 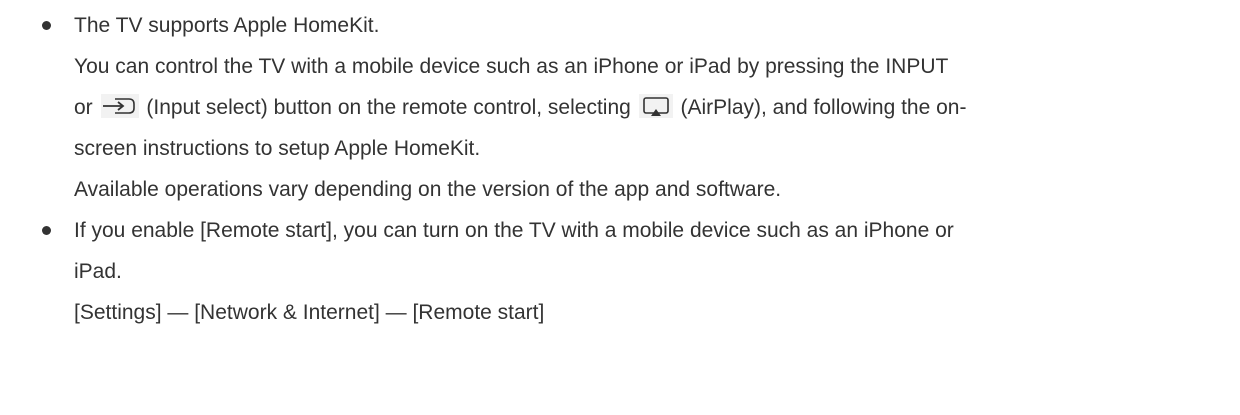 I want to click on list-item-text: iPad., so click(x=98, y=271).